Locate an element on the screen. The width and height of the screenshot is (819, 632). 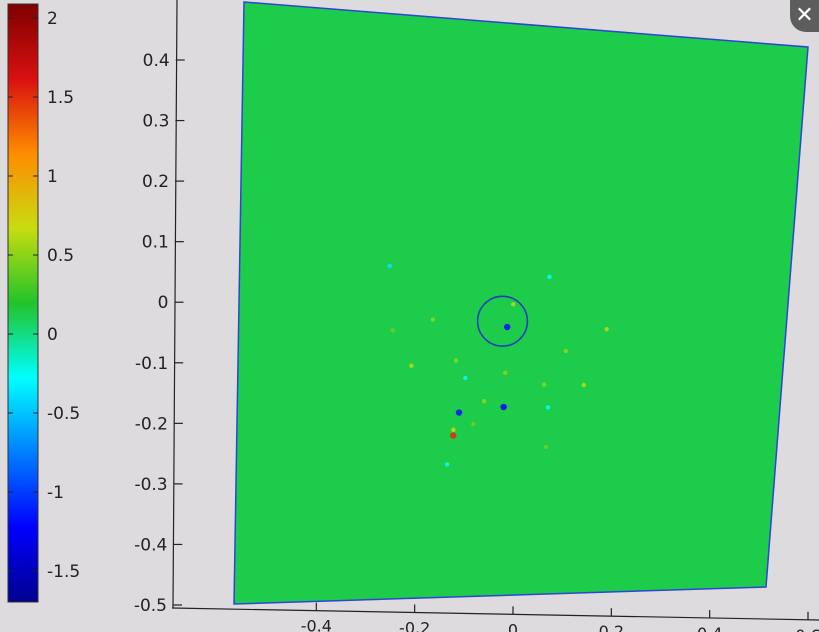
colorbar-tick-label: -1.5 is located at coordinates (63, 572).